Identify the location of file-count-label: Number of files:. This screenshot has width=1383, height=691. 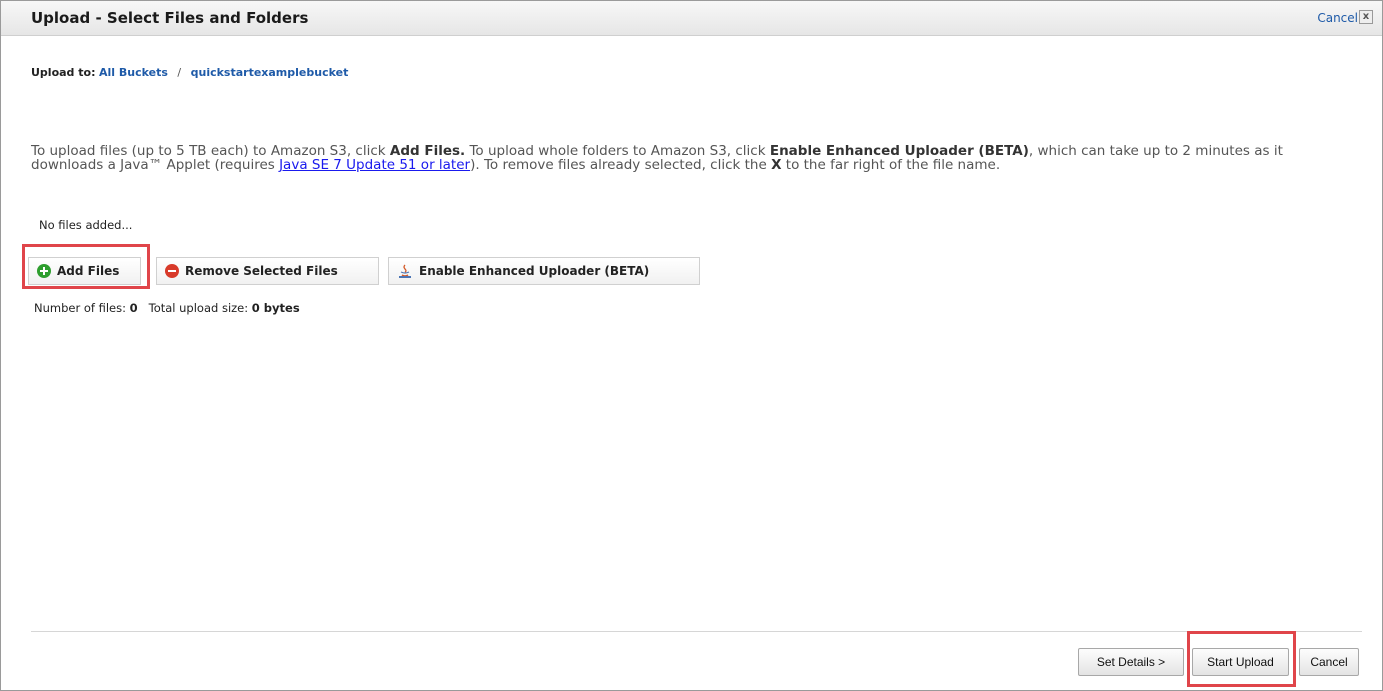
(80, 308).